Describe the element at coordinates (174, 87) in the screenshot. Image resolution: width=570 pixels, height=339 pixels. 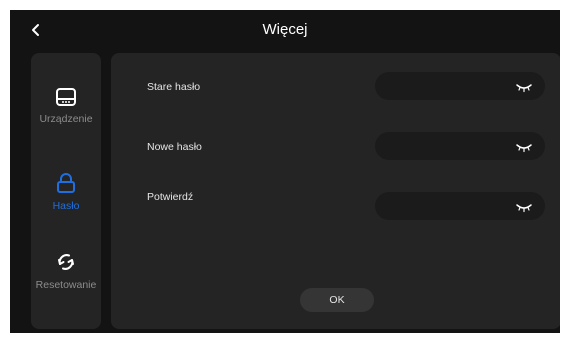
I see `old-password-label: Stare hasło` at that location.